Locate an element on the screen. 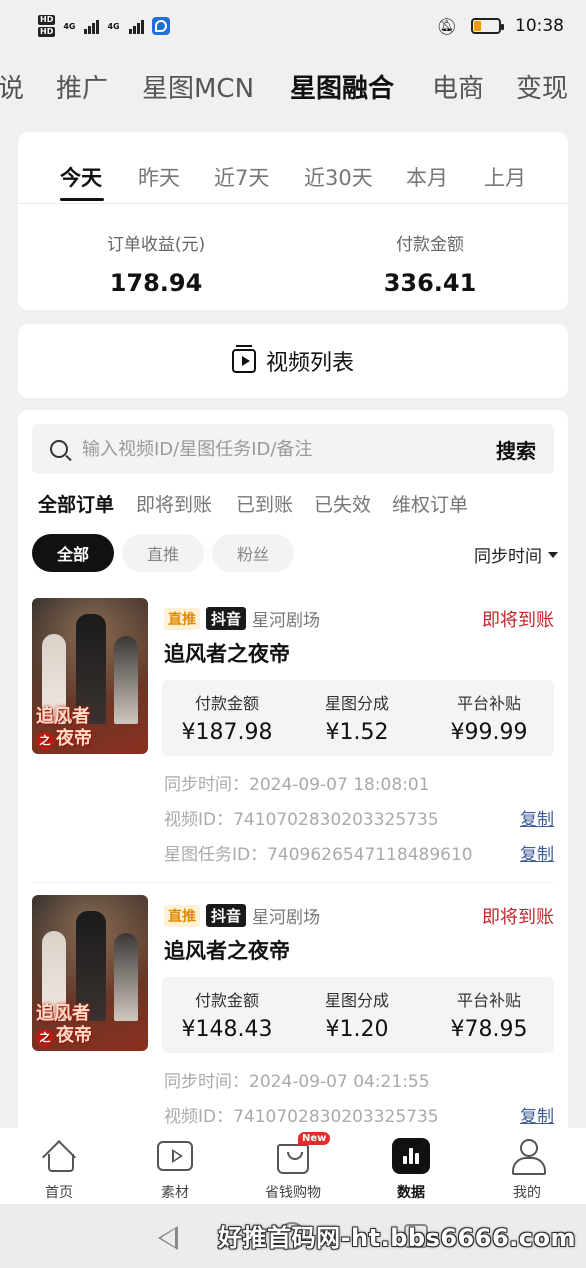  payment-metric: 付款金额 336.41 is located at coordinates (430, 263).